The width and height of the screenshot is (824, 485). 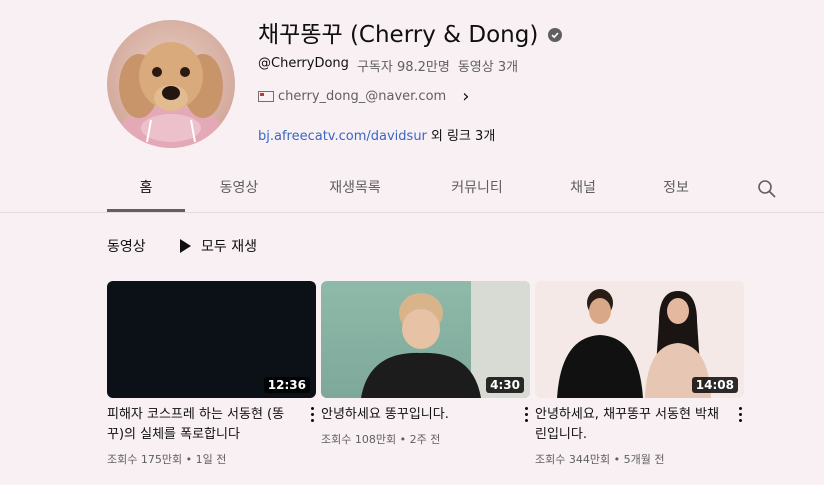 What do you see at coordinates (202, 425) in the screenshot?
I see `video-title: 피해자 코스프레 하는 서동현 (똥꾸)의 실체를 폭로합니다` at bounding box center [202, 425].